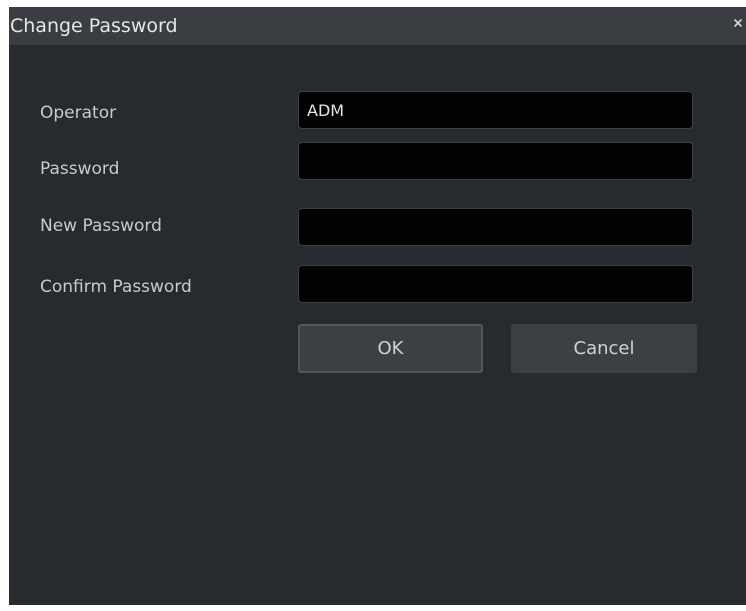 This screenshot has width=746, height=611. What do you see at coordinates (495, 110) in the screenshot?
I see `operator-field` at bounding box center [495, 110].